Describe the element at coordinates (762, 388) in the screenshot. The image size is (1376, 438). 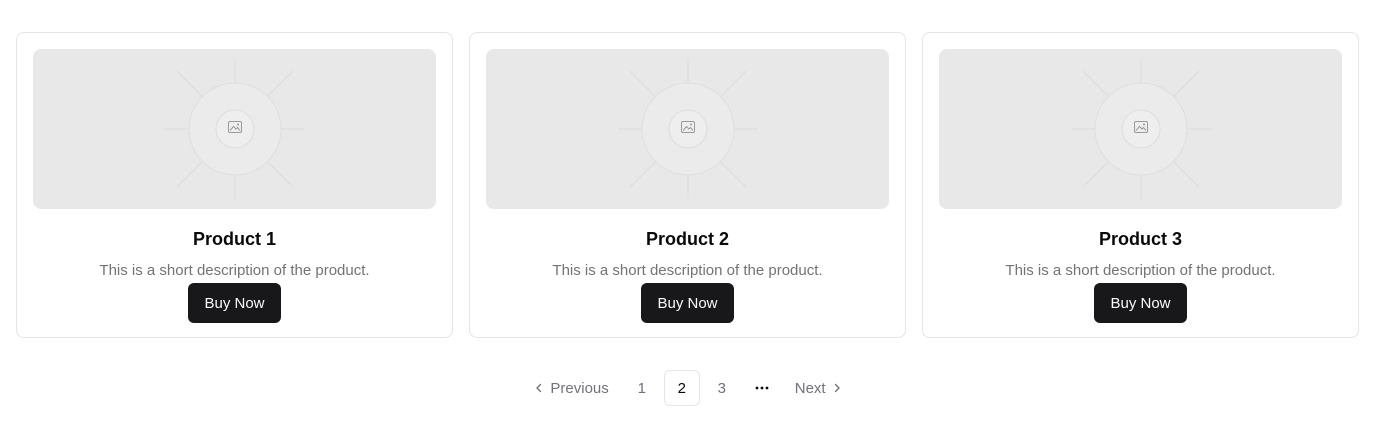
I see `more-pages-ellipsis-icon` at that location.